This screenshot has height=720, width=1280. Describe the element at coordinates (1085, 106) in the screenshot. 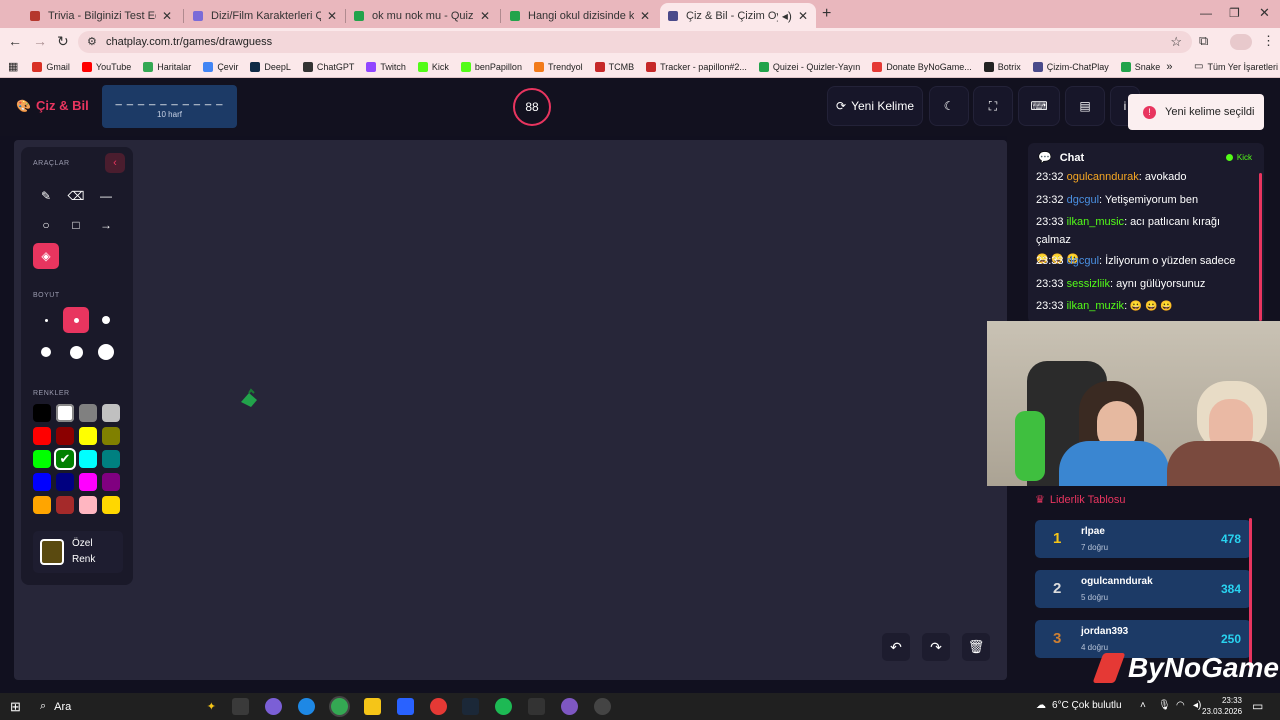

I see `archive-button: ▤` at that location.